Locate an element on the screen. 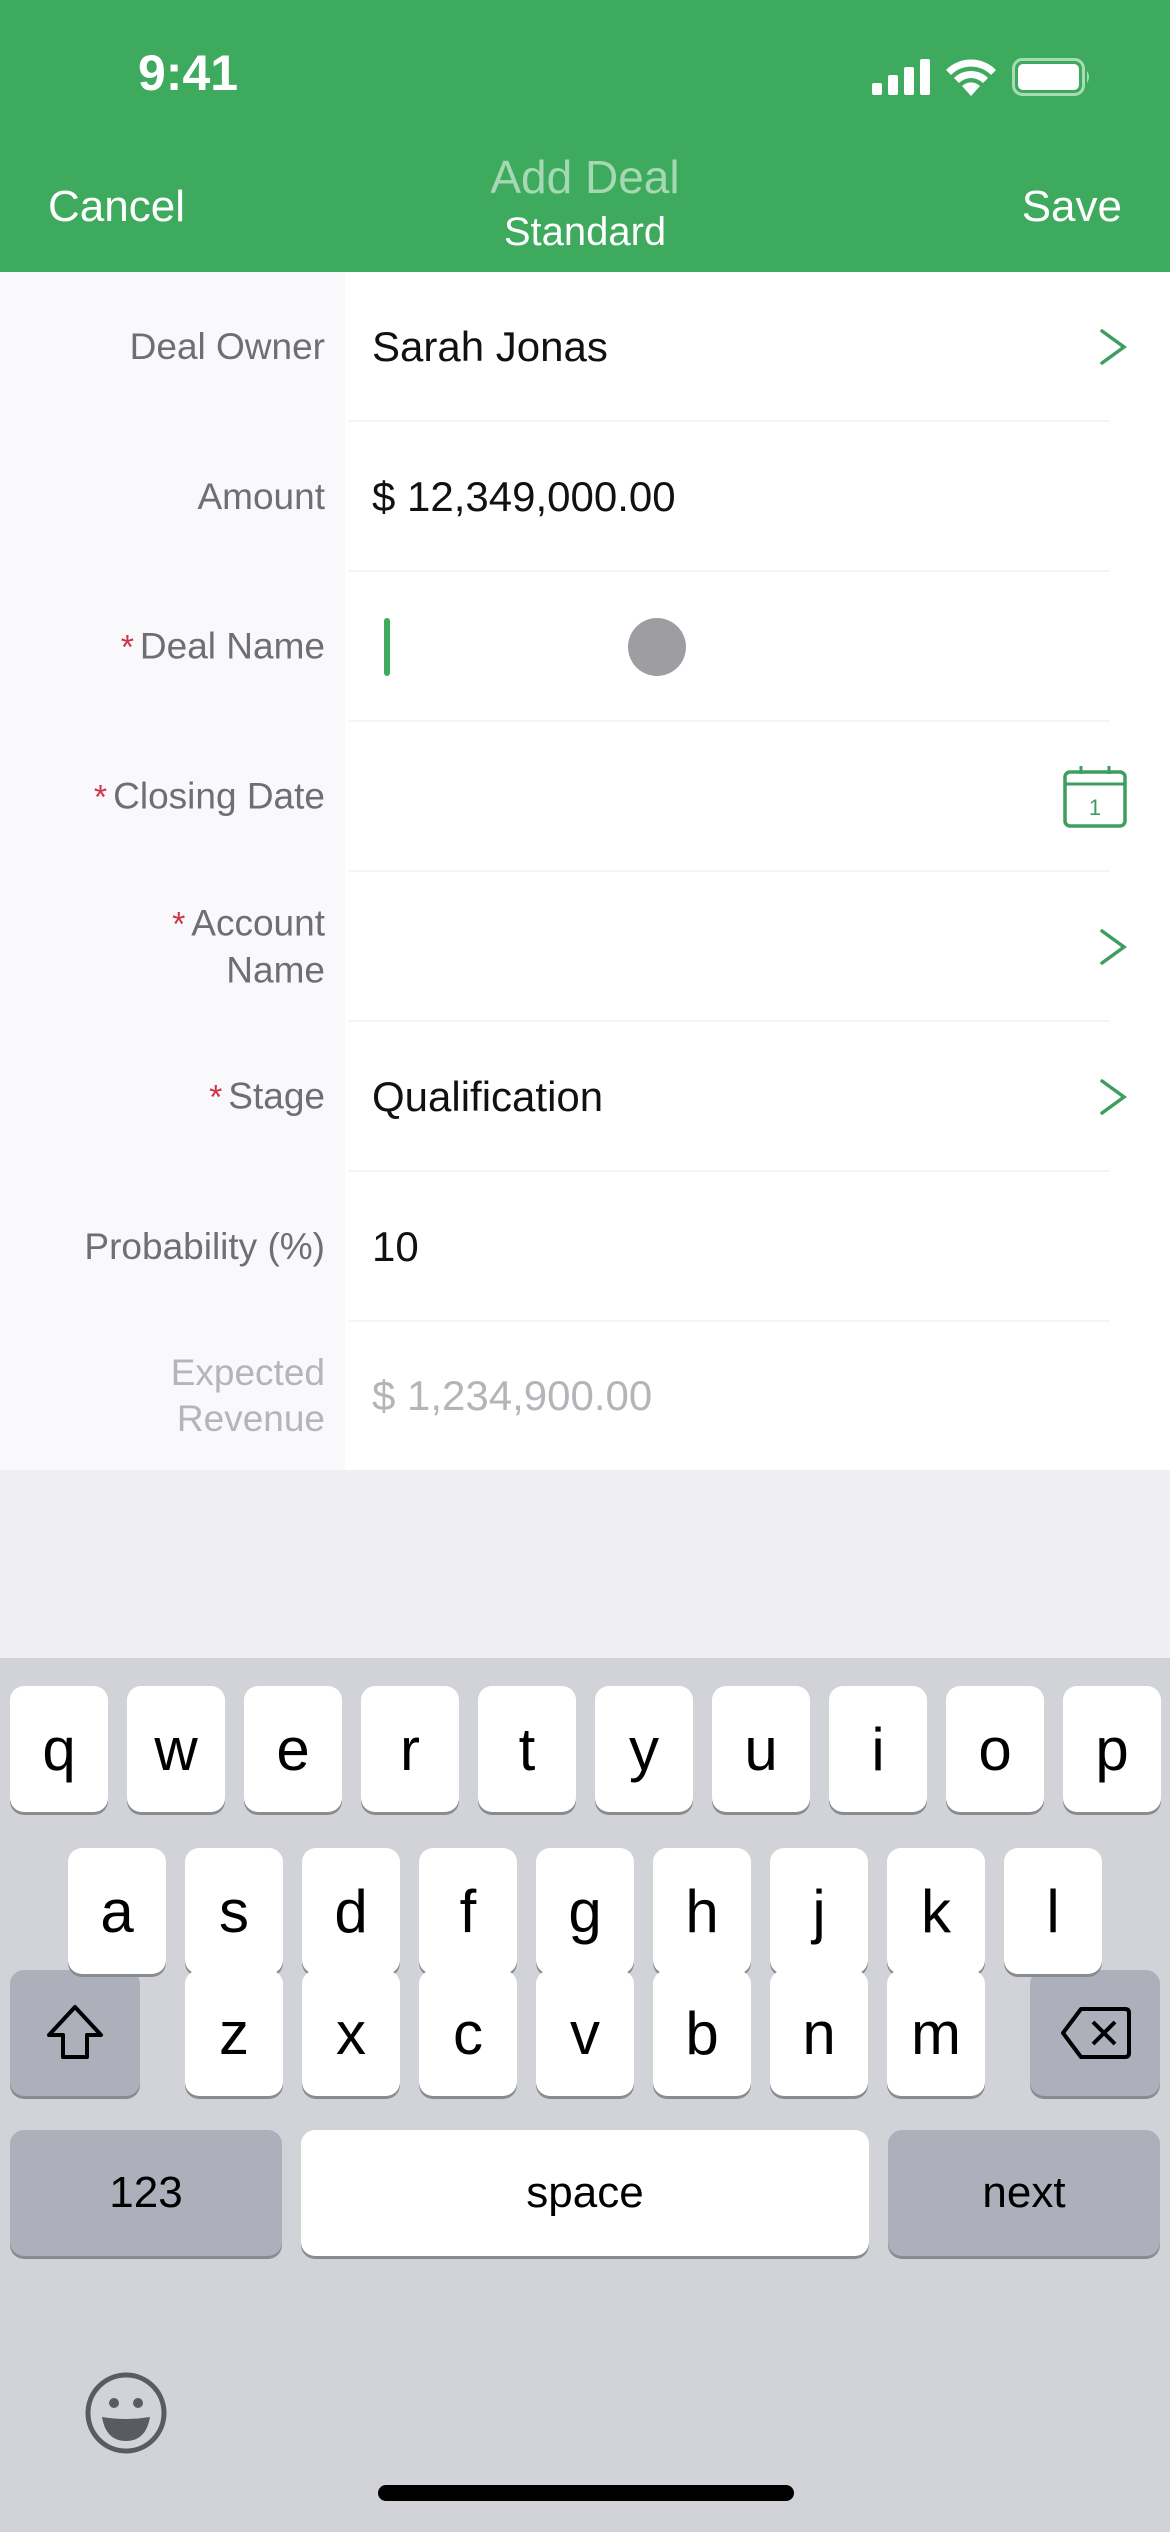  key-u: u is located at coordinates (761, 1749).